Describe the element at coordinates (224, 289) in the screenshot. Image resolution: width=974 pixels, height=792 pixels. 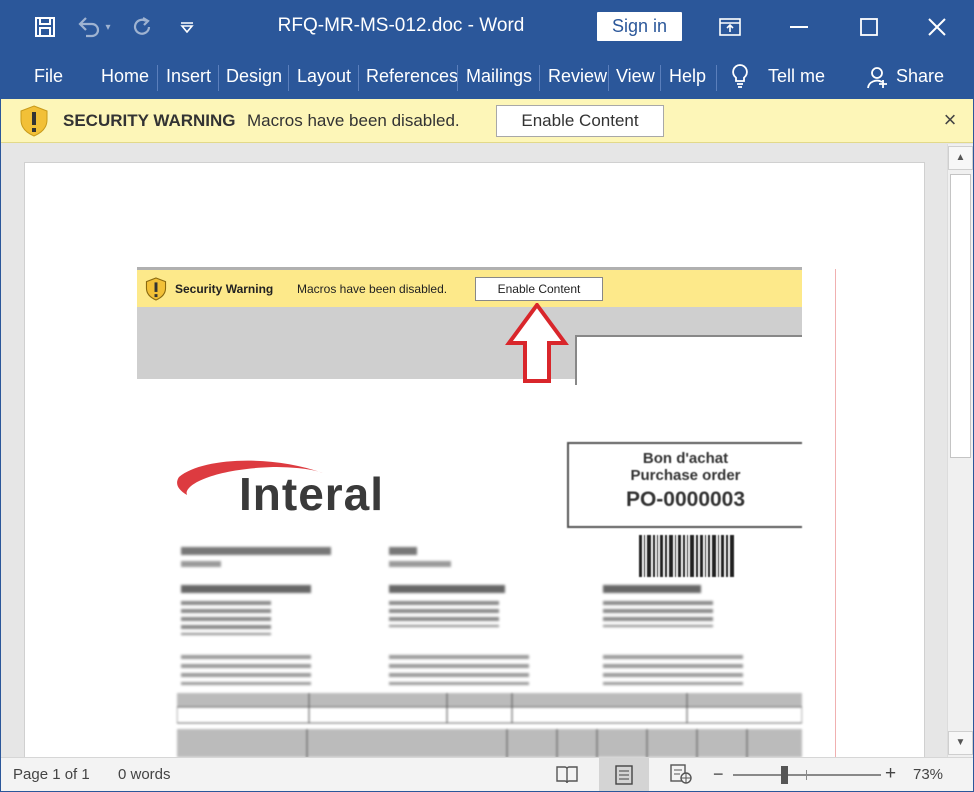
I see `embedded-warning-title: Security Warning` at that location.